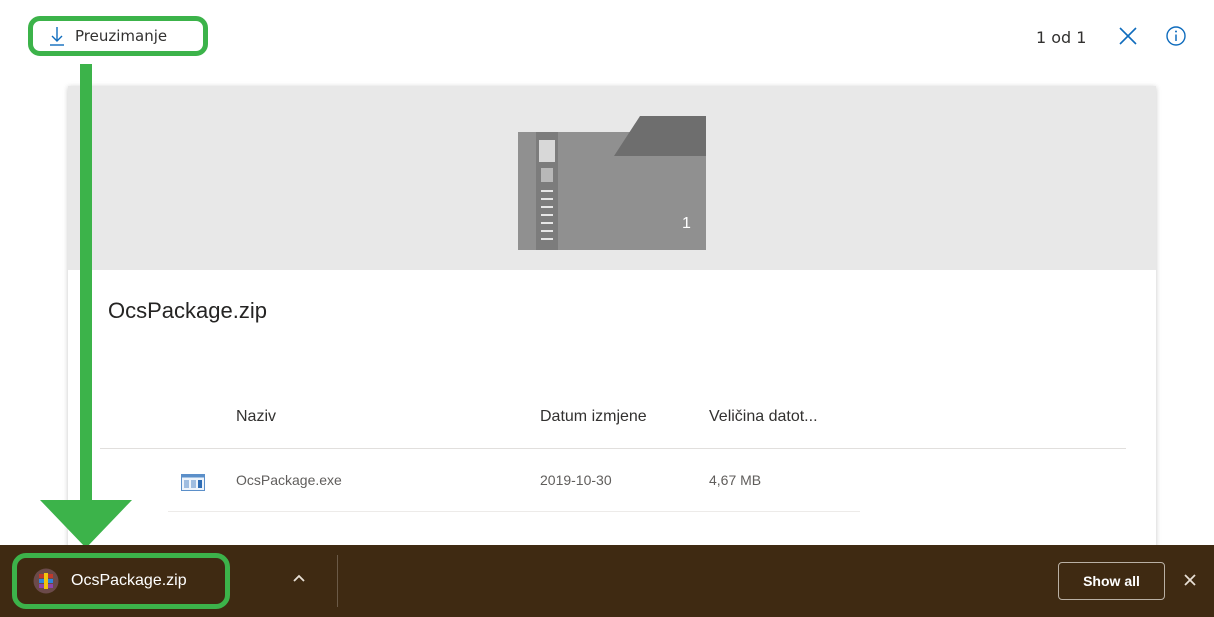 Image resolution: width=1214 pixels, height=617 pixels. What do you see at coordinates (129, 580) in the screenshot?
I see `downloaded-file-name: OcsPackage.zip` at bounding box center [129, 580].